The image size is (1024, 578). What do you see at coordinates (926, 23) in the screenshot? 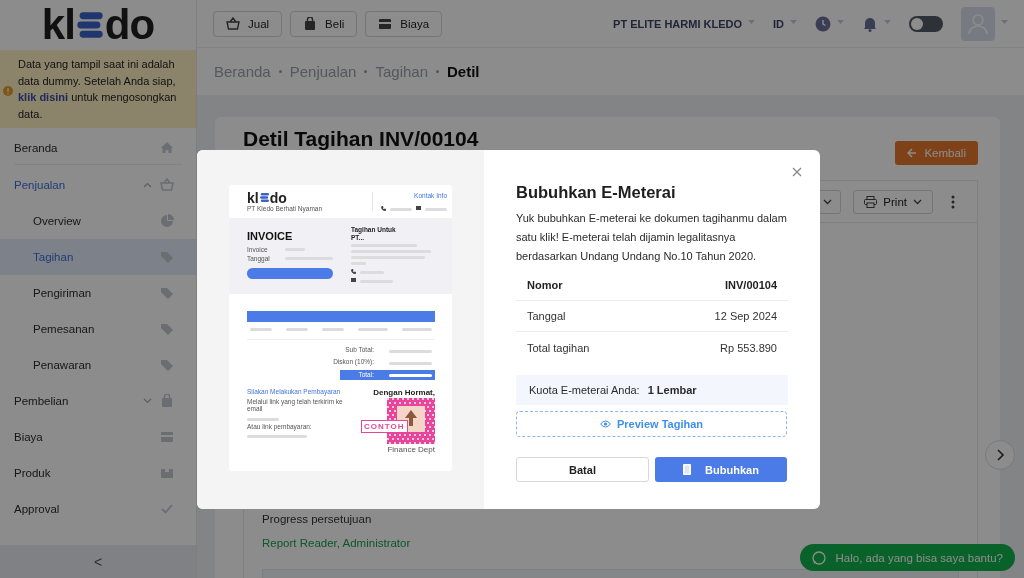
I see `dark-mode-toggle` at bounding box center [926, 23].